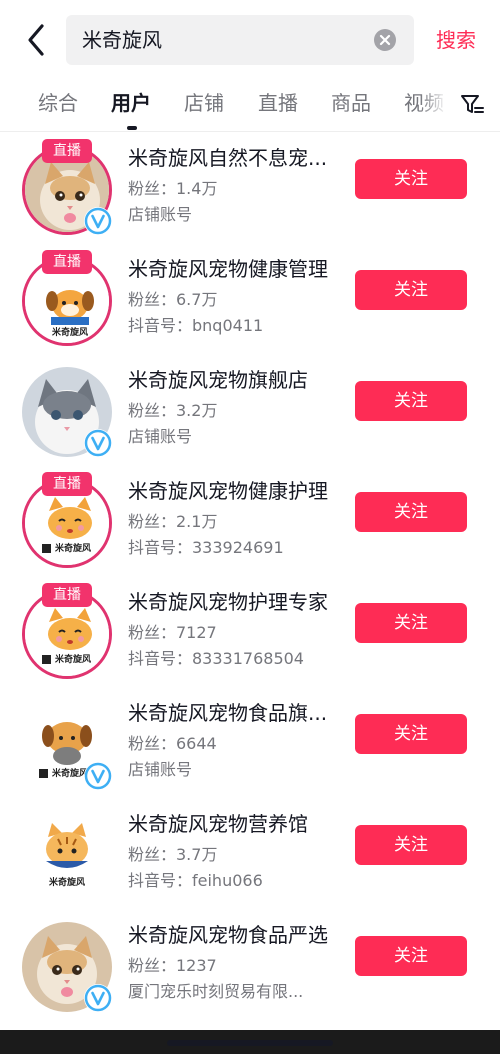 This screenshot has height=1054, width=500. I want to click on active-tab-indicator, so click(132, 128).